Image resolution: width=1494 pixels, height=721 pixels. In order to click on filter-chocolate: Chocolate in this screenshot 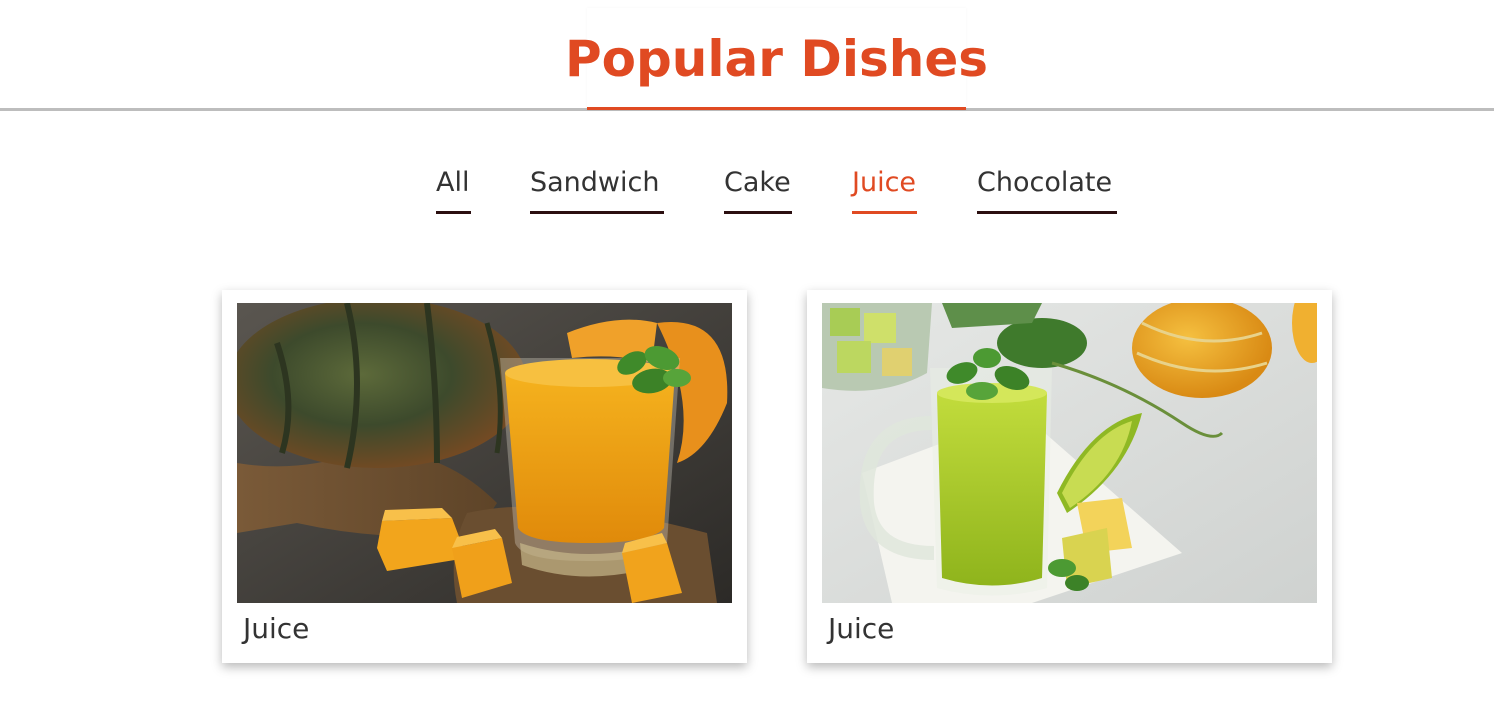, I will do `click(1047, 187)`.